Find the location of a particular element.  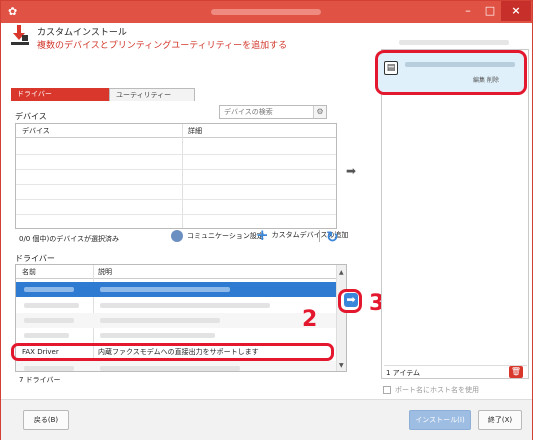

back-button: 戻る(B) is located at coordinates (46, 420).